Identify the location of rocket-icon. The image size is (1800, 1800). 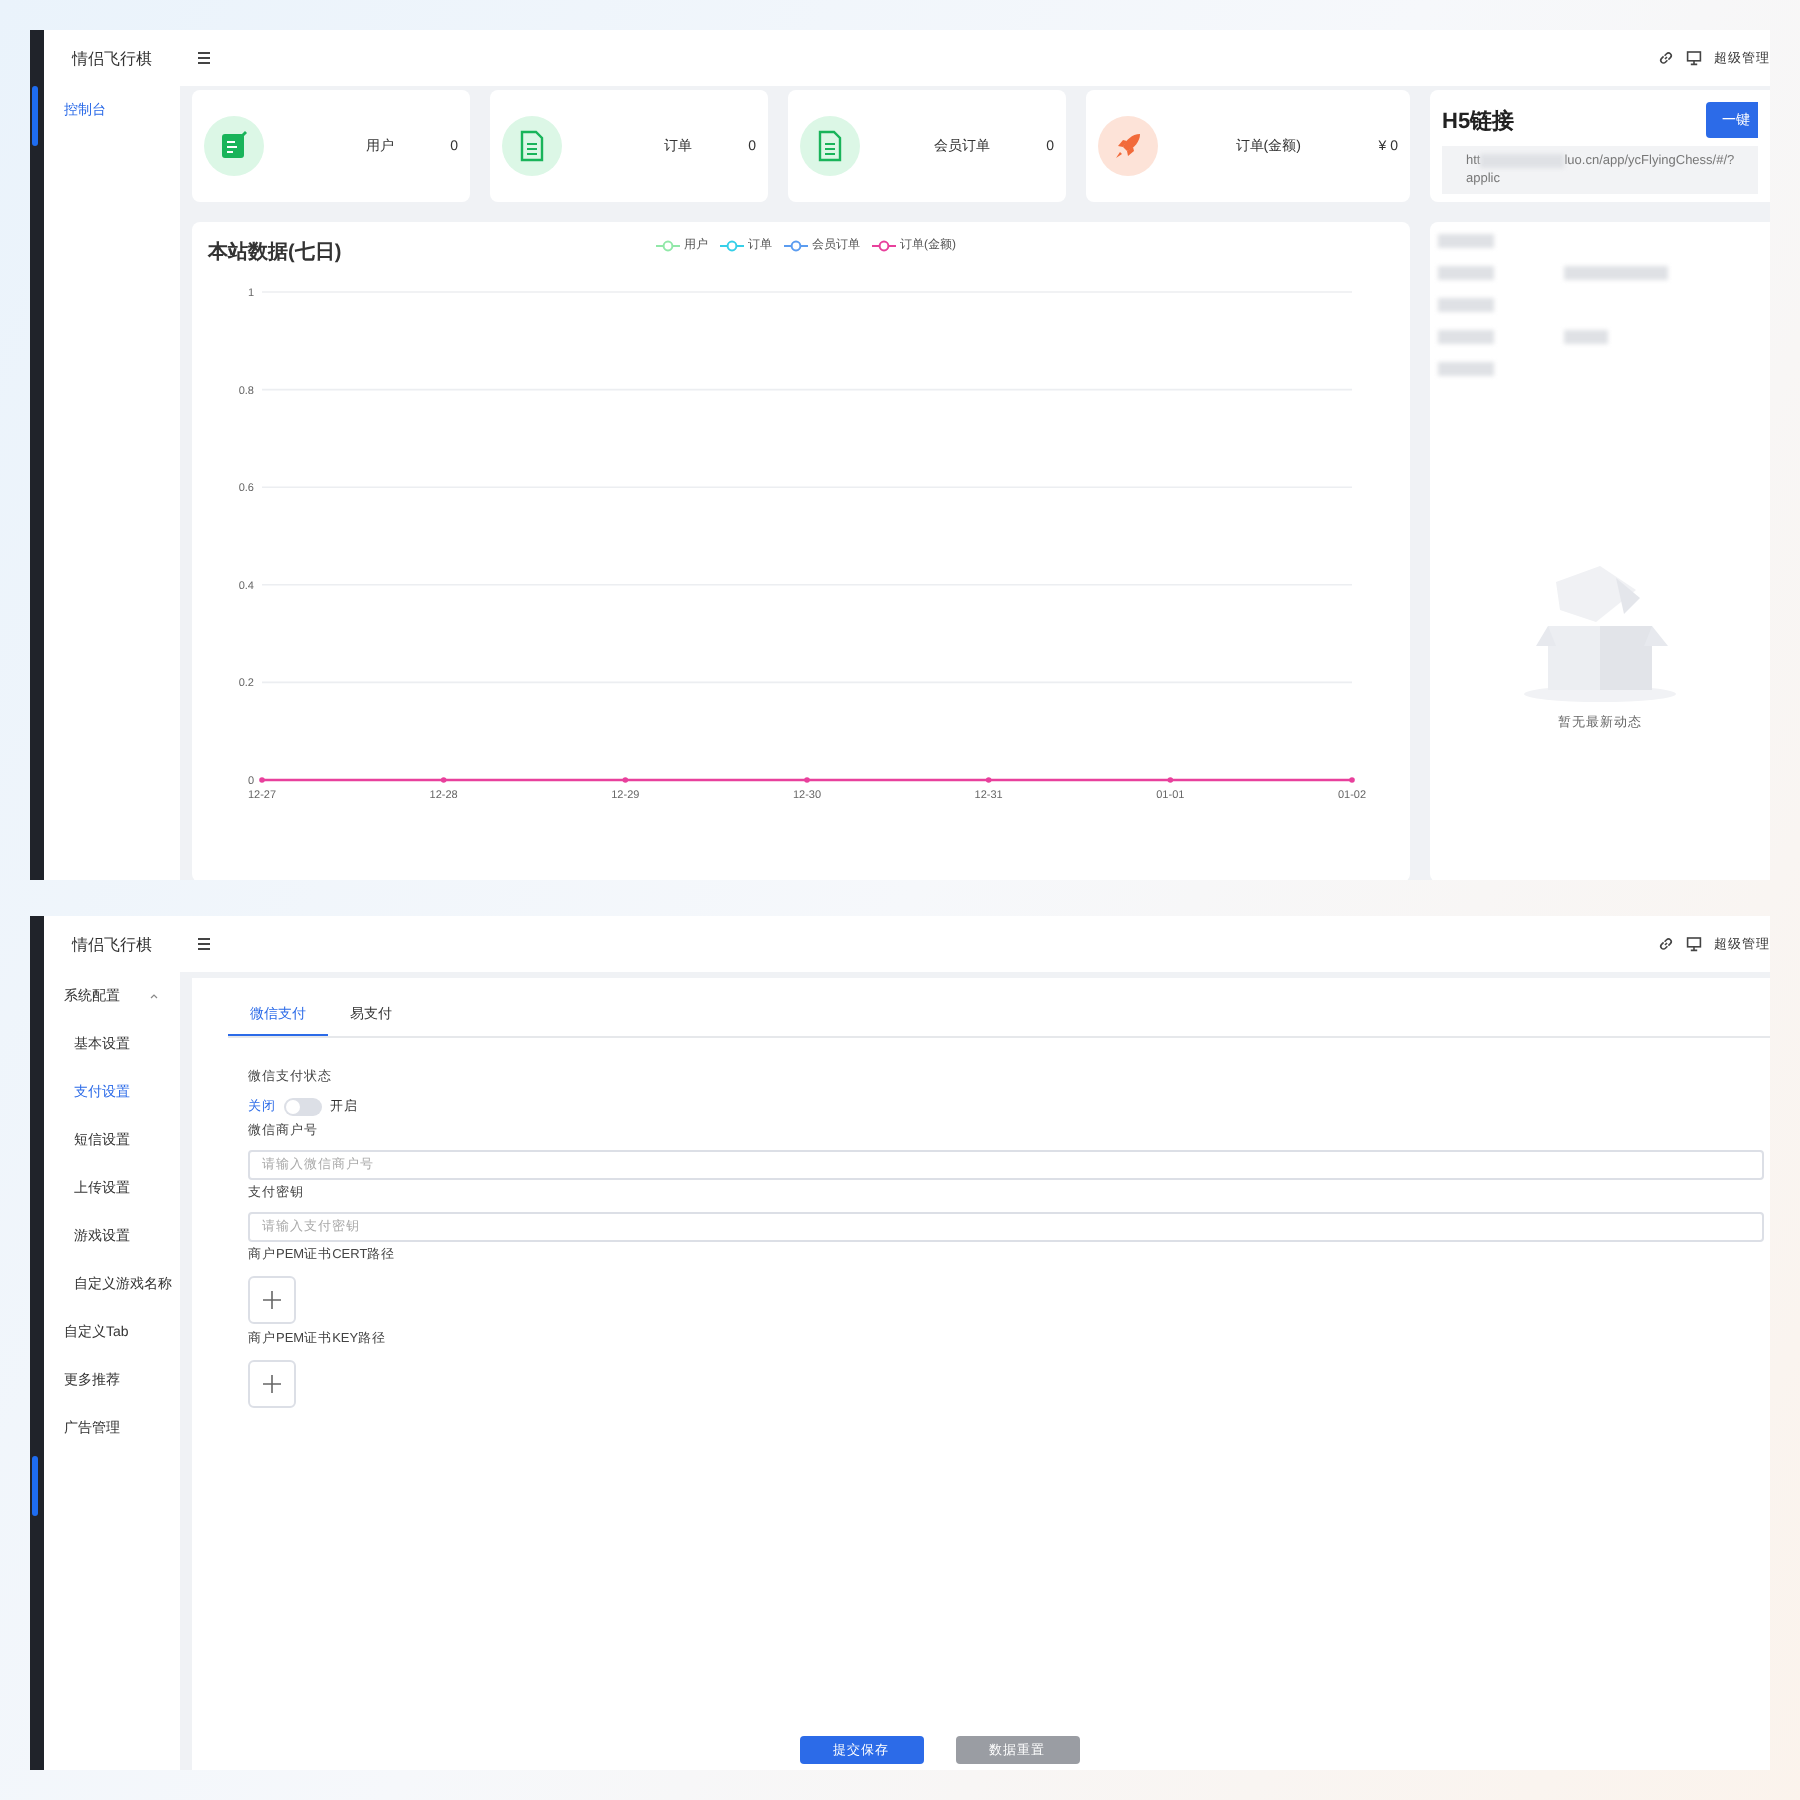
(1128, 146).